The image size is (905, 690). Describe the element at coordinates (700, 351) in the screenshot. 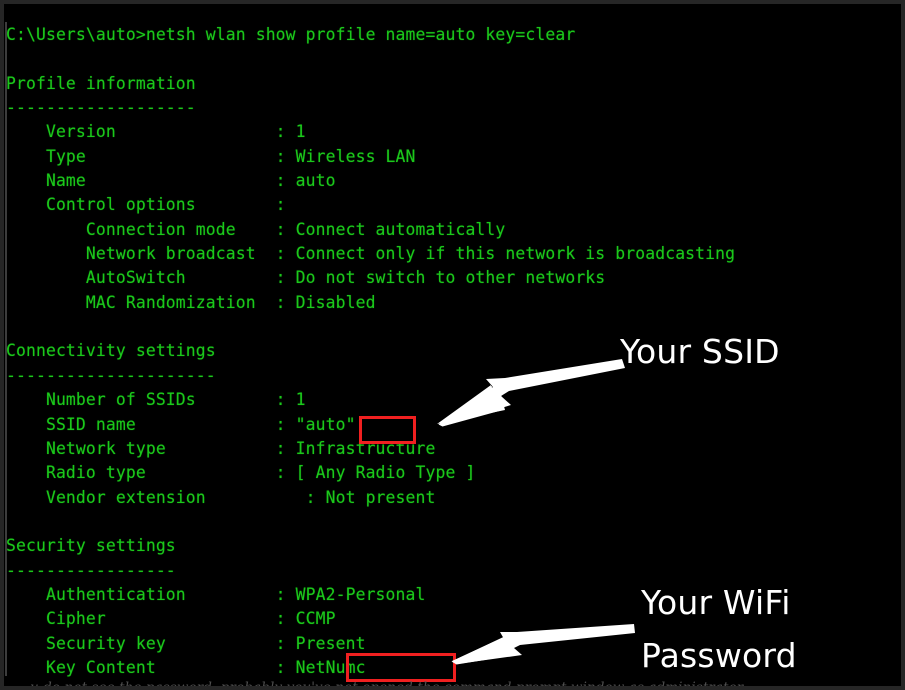

I see `ssid-annotation-label: Your SSID` at that location.